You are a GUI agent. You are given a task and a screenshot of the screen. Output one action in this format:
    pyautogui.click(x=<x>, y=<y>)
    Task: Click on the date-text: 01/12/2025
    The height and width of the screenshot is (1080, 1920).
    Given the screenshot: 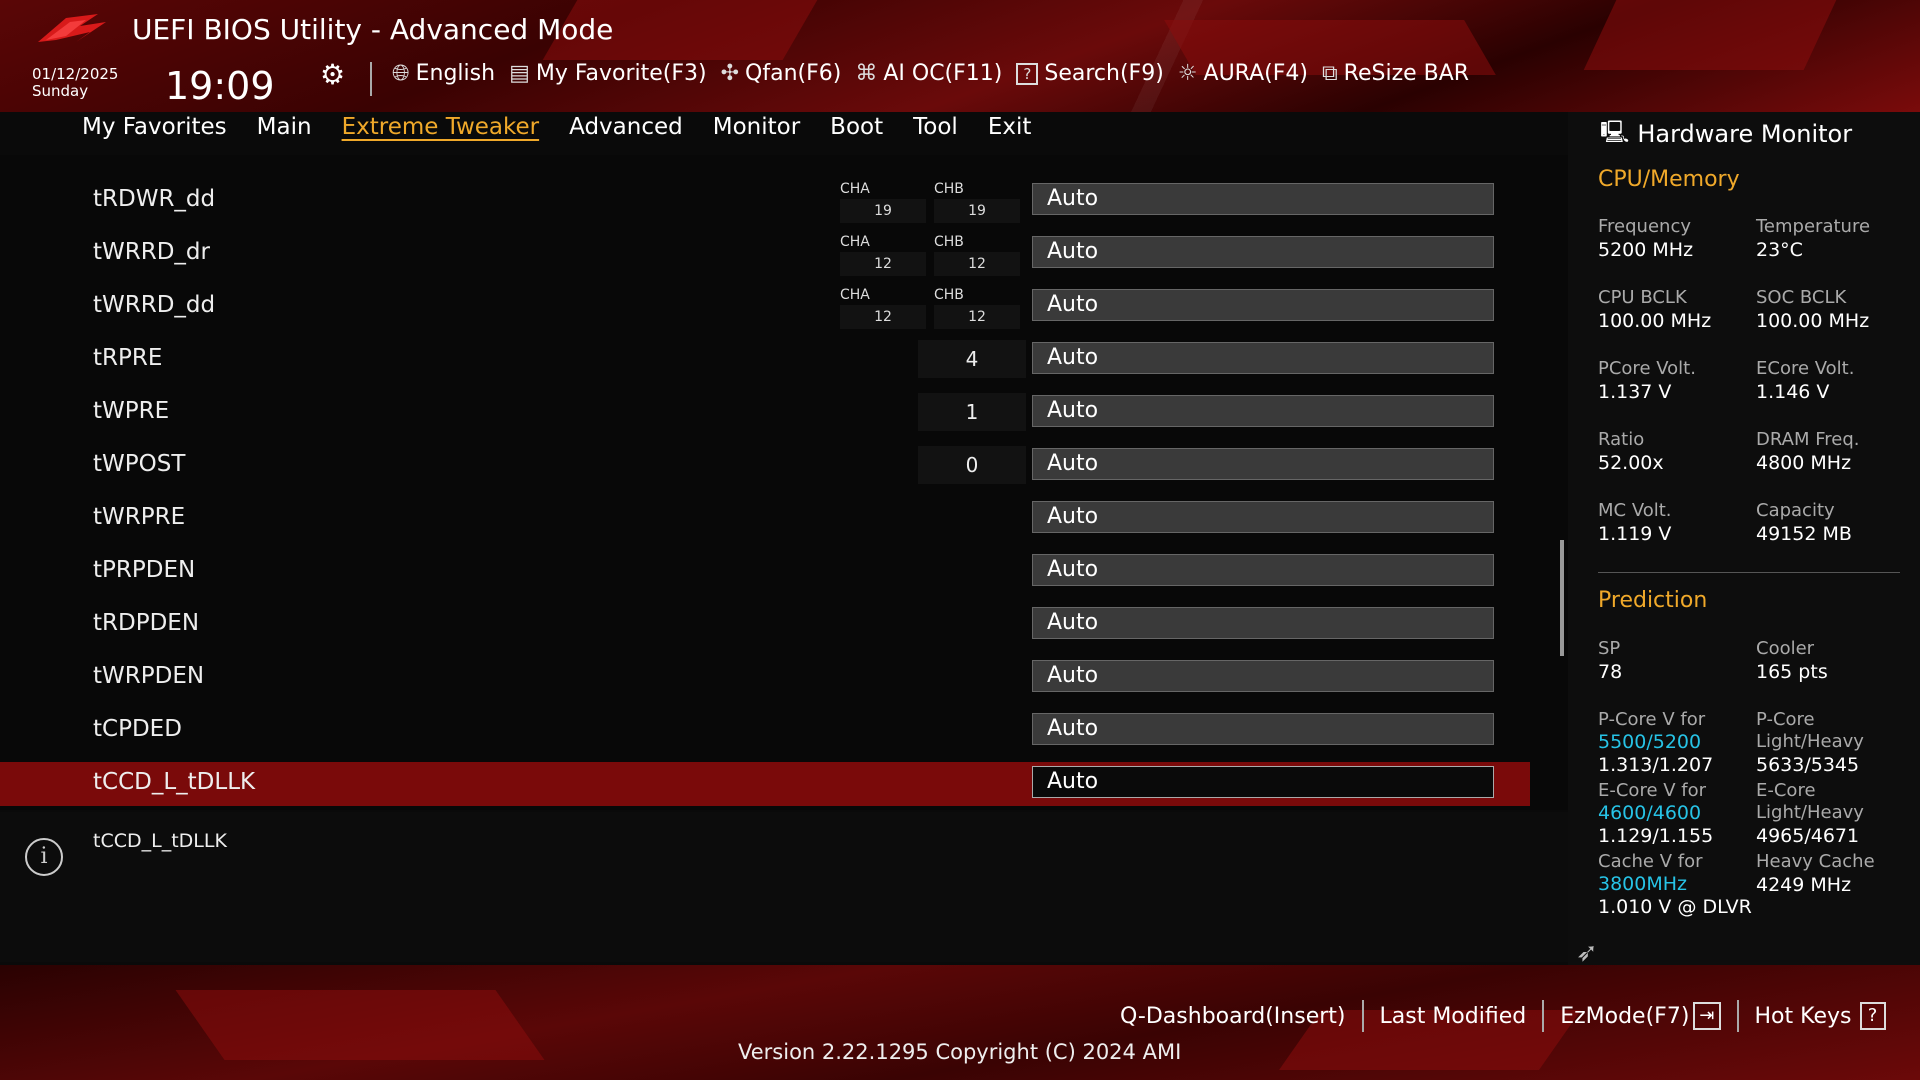 What is the action you would take?
    pyautogui.click(x=75, y=74)
    